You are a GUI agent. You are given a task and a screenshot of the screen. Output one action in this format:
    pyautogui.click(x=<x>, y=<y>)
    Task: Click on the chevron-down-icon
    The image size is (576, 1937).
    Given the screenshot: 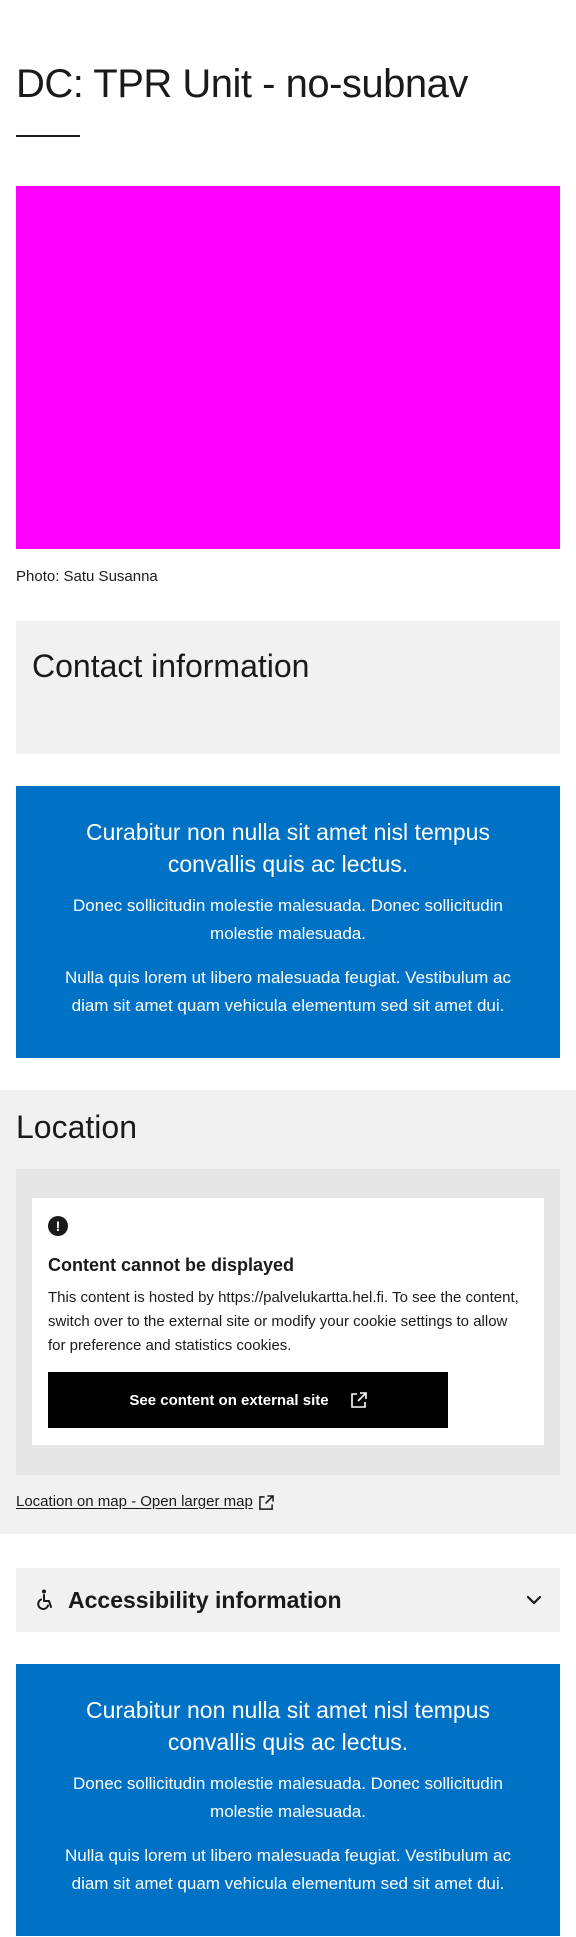 What is the action you would take?
    pyautogui.click(x=534, y=1600)
    